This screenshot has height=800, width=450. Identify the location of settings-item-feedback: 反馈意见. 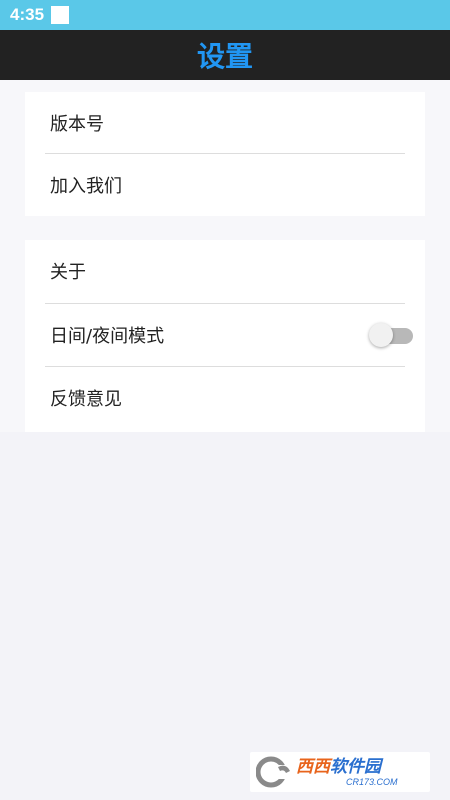
(225, 398).